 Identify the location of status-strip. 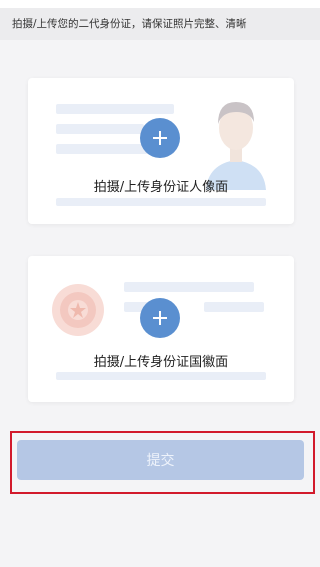
(160, 4).